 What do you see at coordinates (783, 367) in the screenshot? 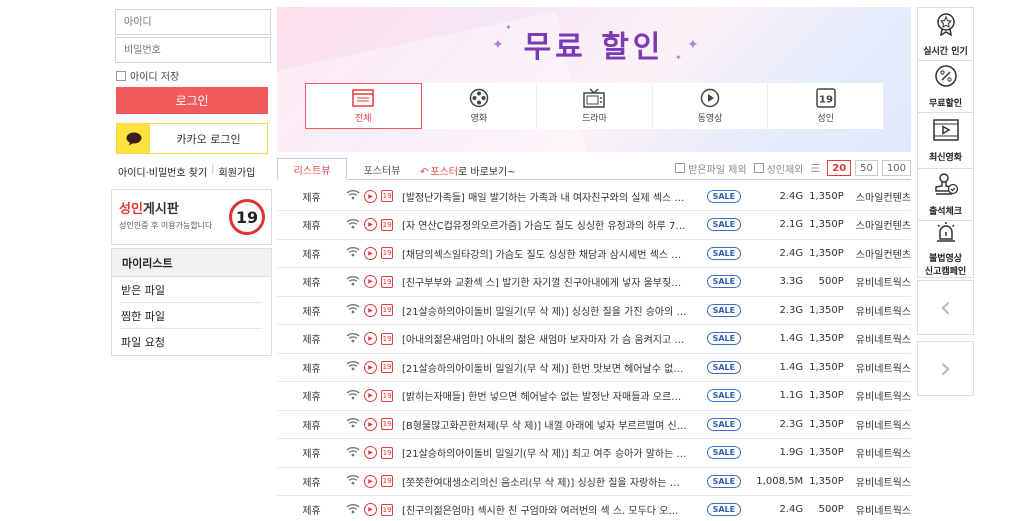
I see `file-size: 1.4G` at bounding box center [783, 367].